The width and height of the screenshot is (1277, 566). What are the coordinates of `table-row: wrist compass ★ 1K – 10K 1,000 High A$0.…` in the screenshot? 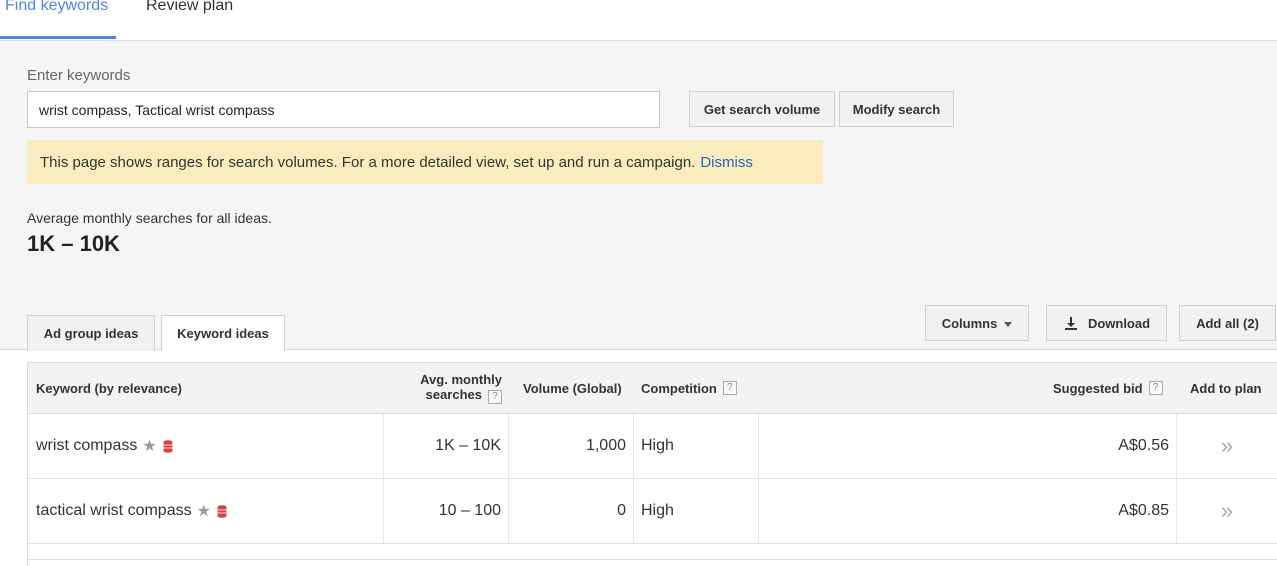 It's located at (652, 446).